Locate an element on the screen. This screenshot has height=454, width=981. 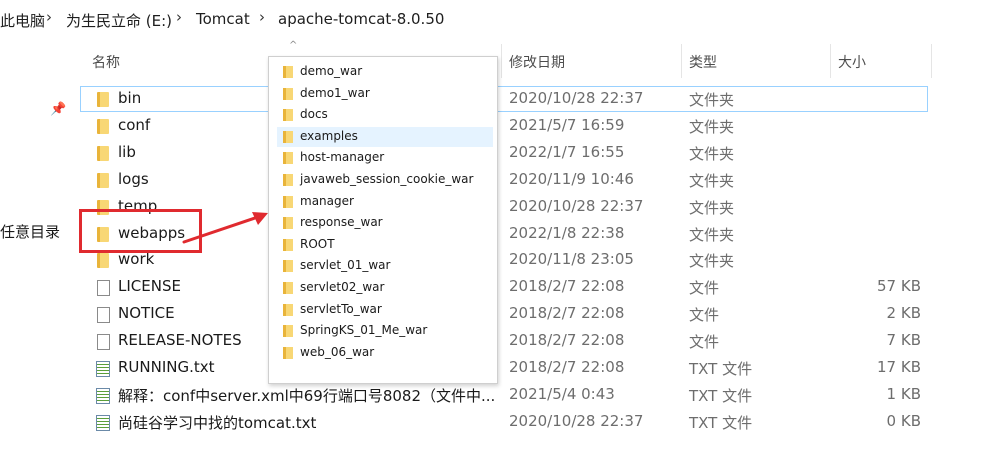
file-modified-date: 2022/1/7 16:55 is located at coordinates (567, 151).